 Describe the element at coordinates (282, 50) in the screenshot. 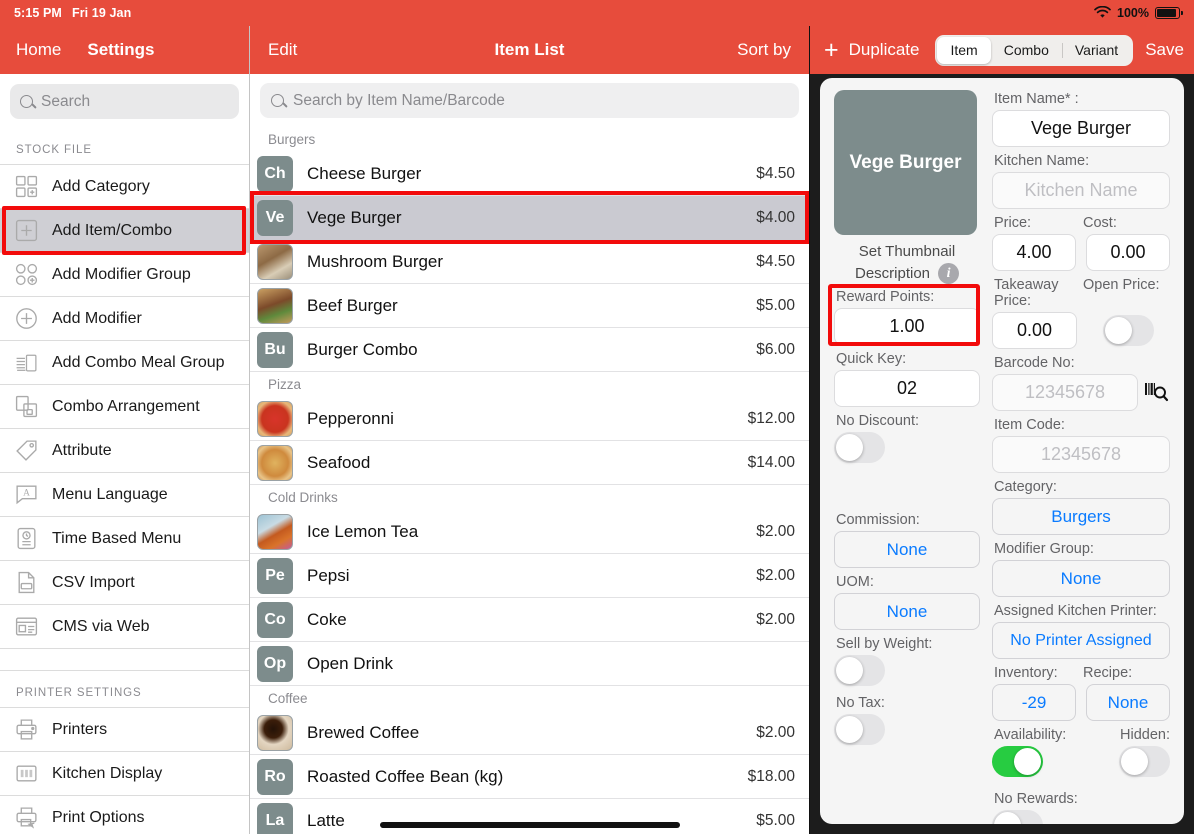

I see `edit-button: Edit` at that location.